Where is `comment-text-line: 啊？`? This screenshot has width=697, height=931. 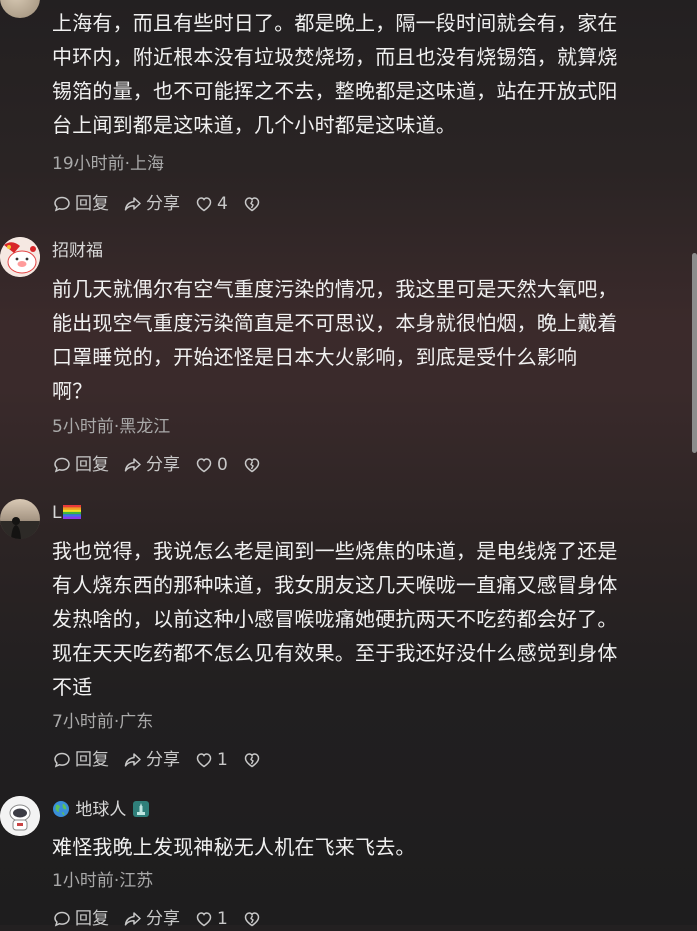
comment-text-line: 啊？ is located at coordinates (72, 391).